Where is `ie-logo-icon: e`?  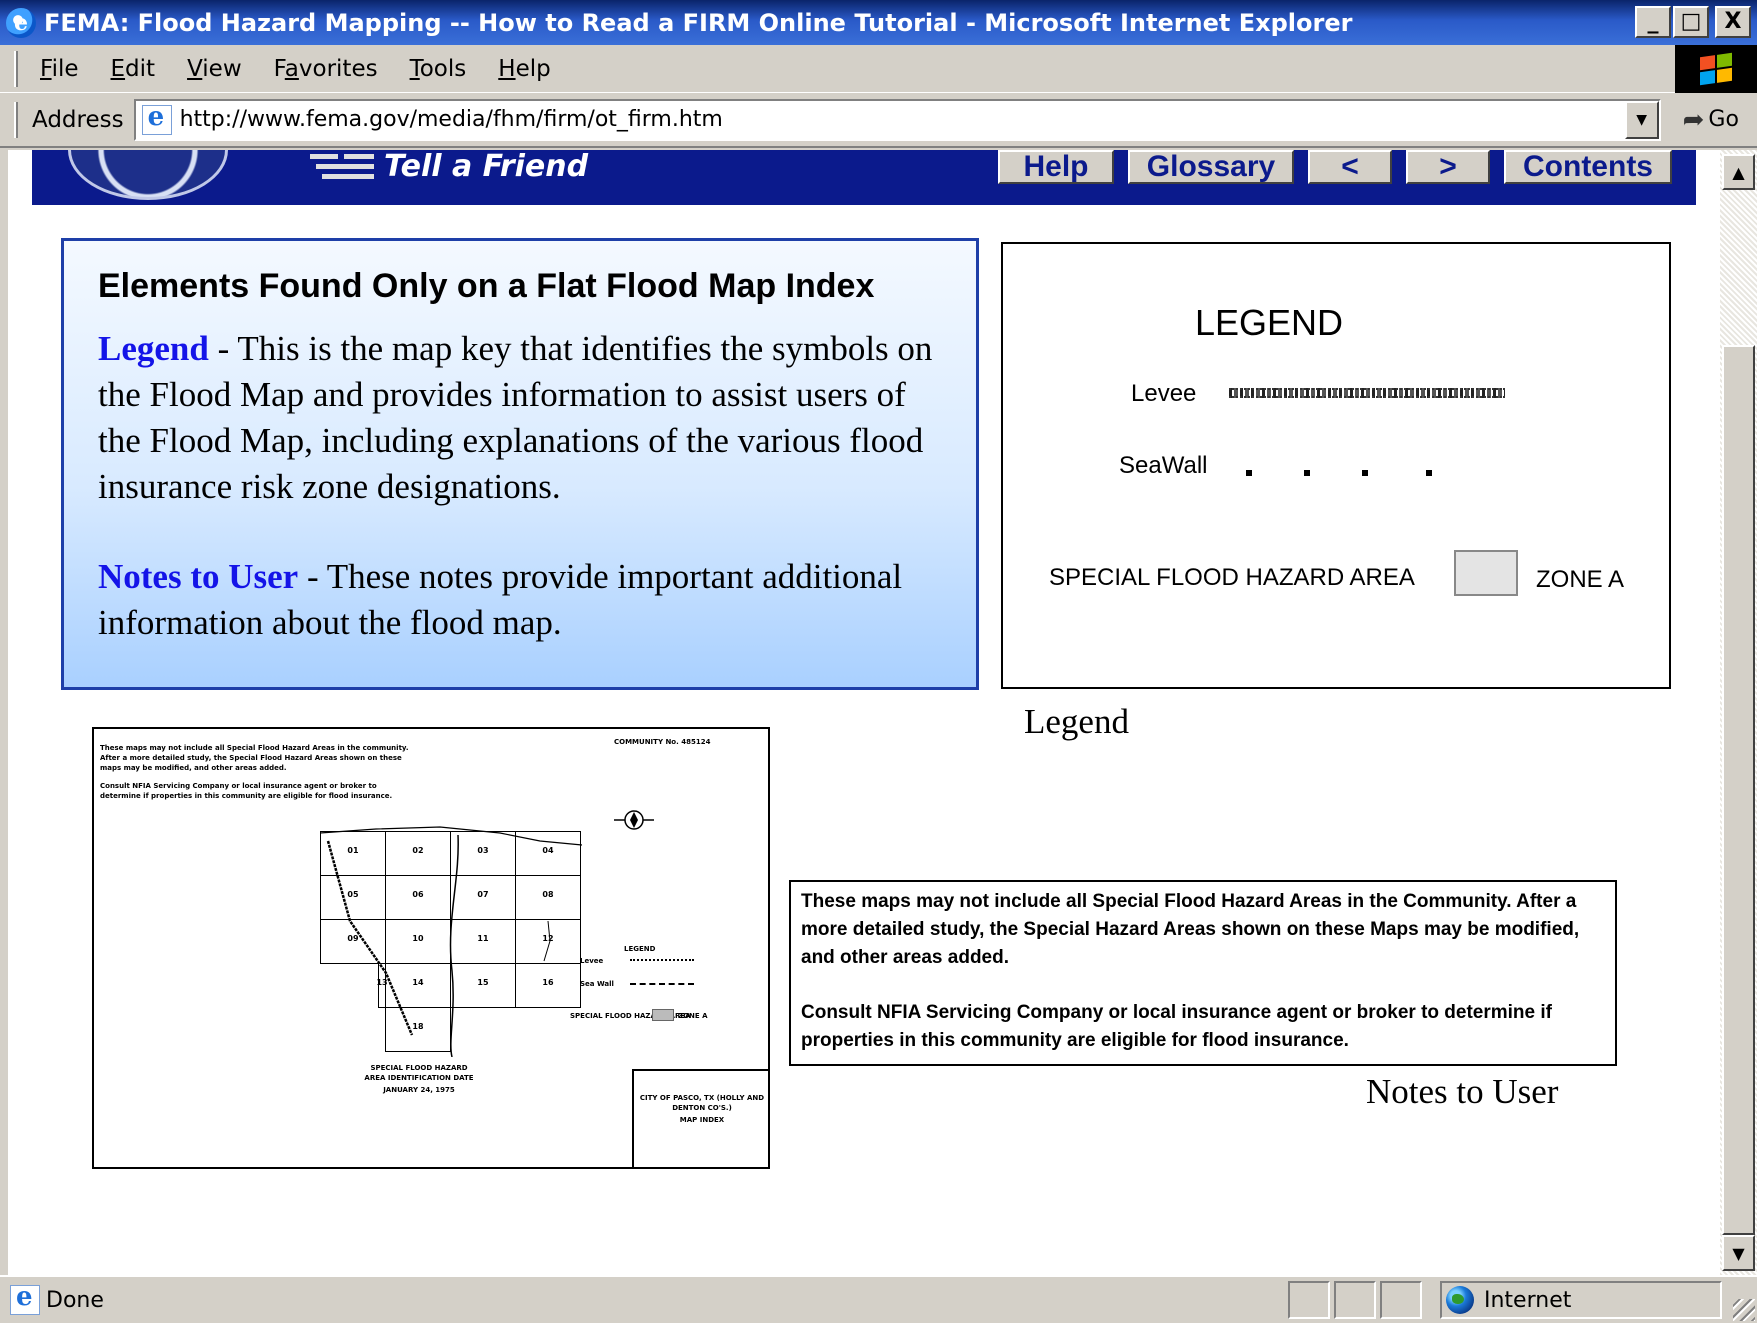
ie-logo-icon: e is located at coordinates (21, 22).